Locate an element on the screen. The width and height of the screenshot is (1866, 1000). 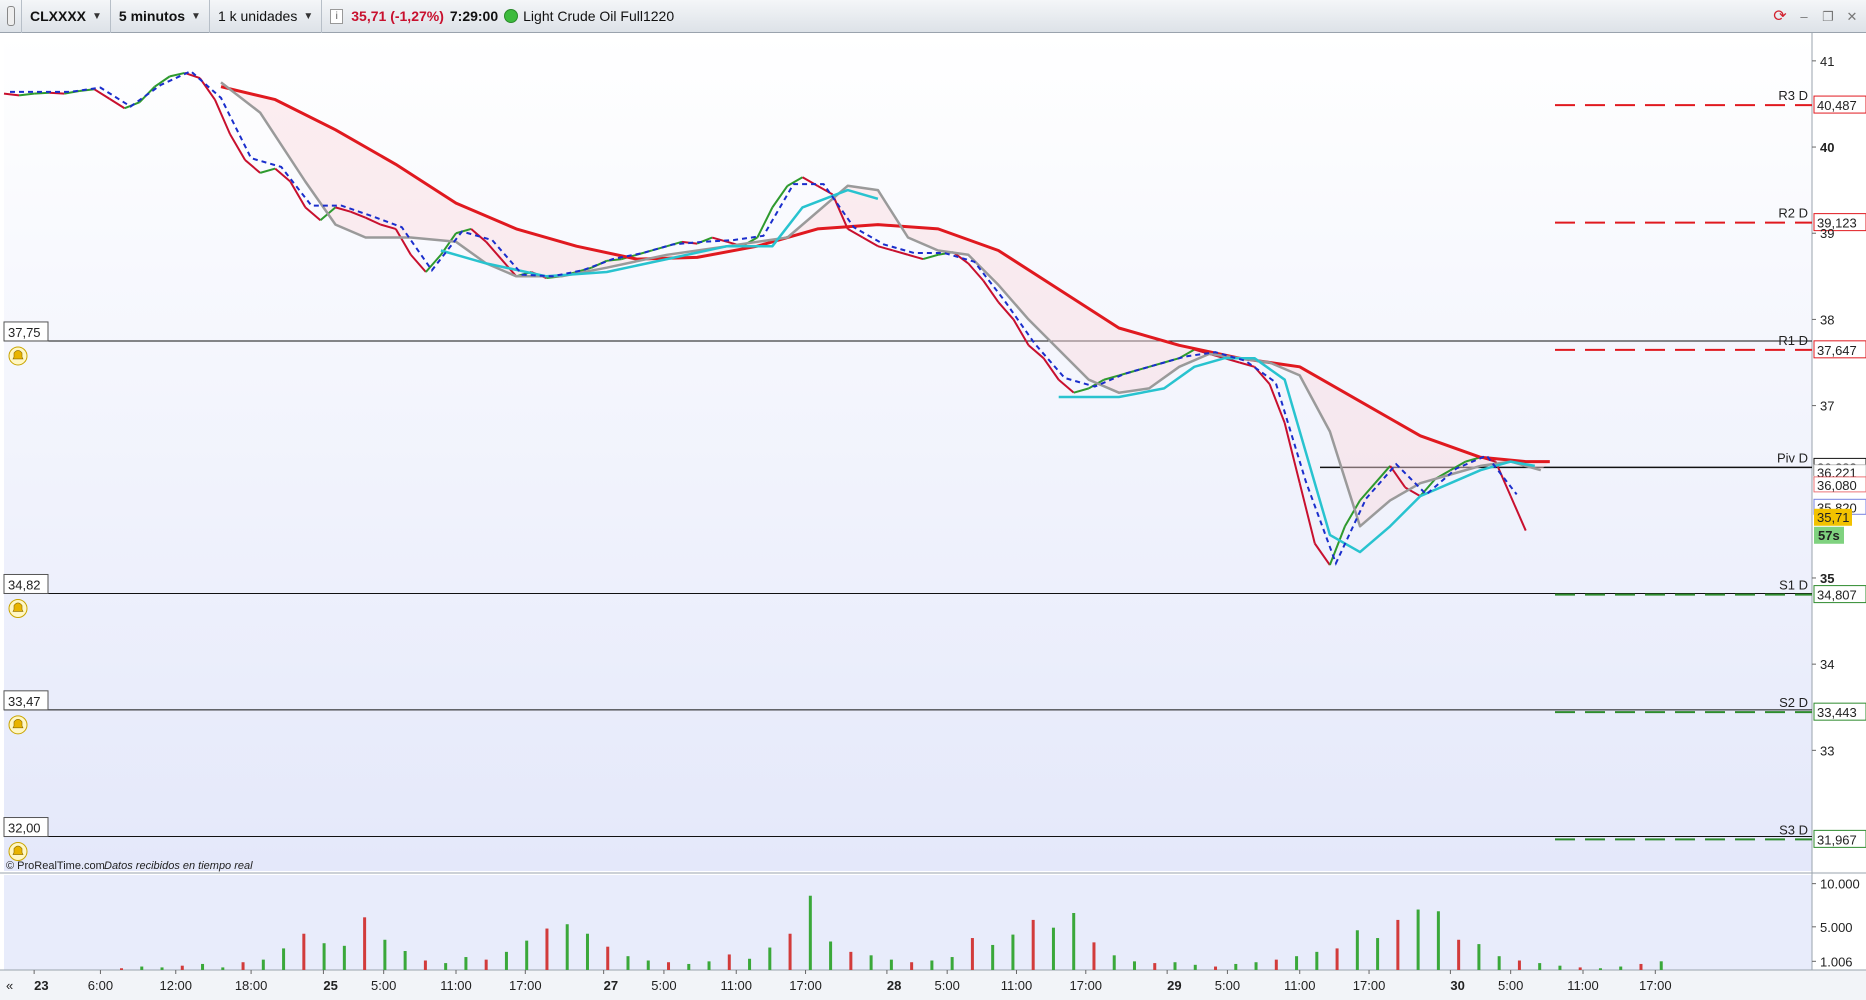
timer-label: 57s is located at coordinates (1829, 535).